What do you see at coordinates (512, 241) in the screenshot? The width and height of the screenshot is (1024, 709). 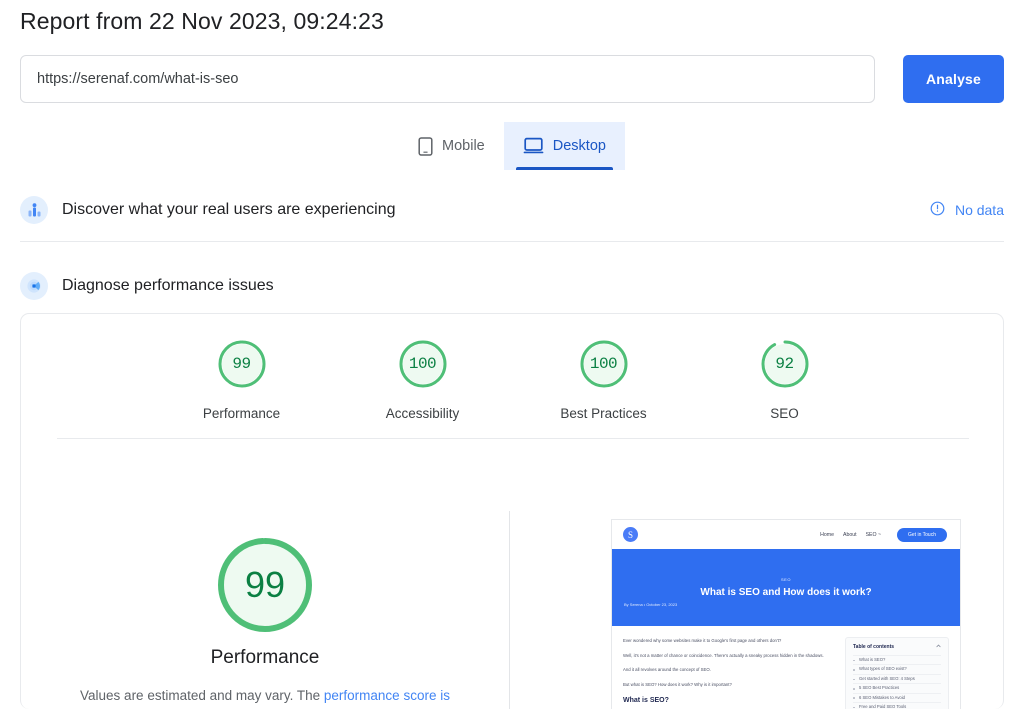 I see `section-divider` at bounding box center [512, 241].